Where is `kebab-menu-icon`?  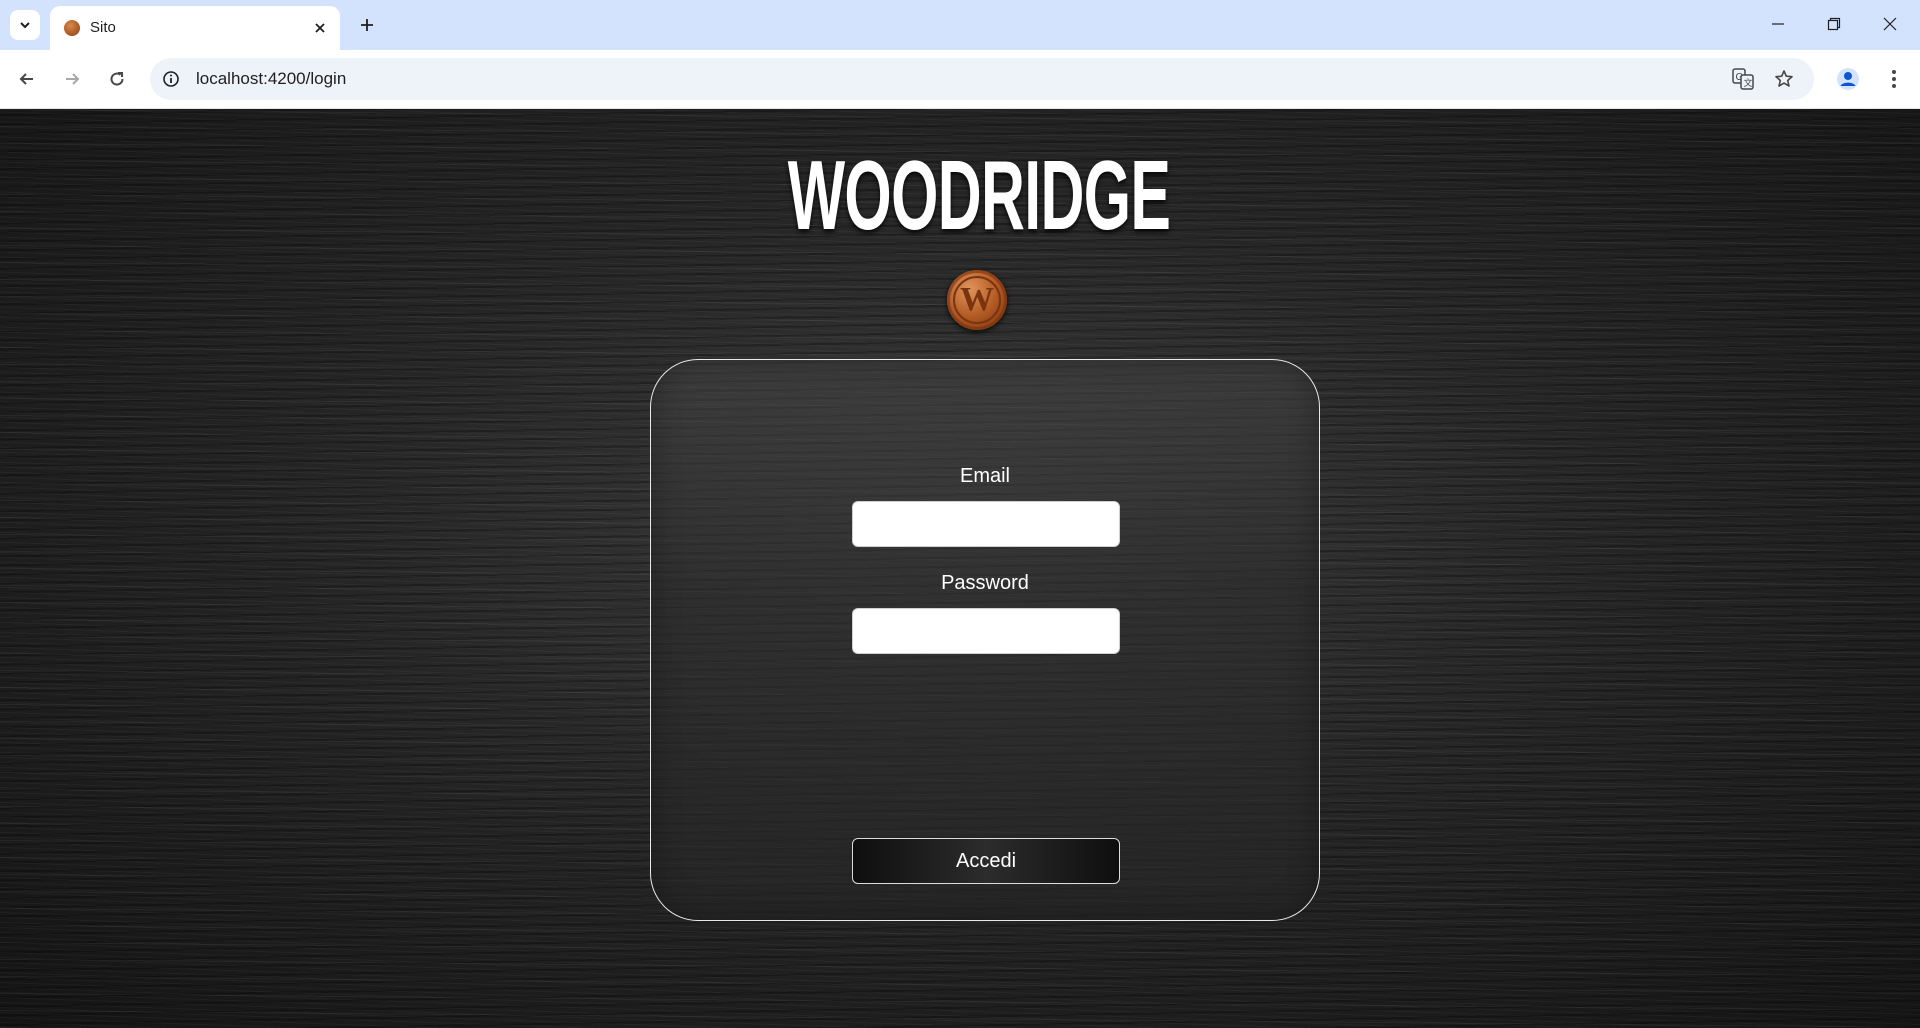 kebab-menu-icon is located at coordinates (1894, 79).